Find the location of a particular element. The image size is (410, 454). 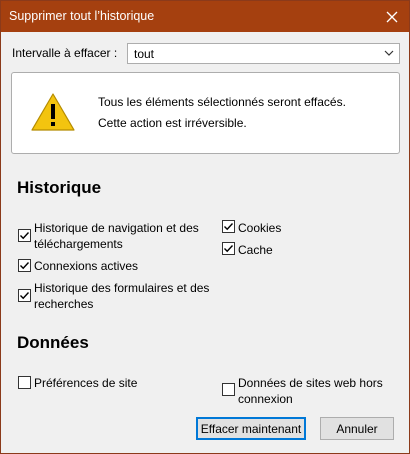

warning-text-line2: Cette action est irréversible. is located at coordinates (172, 123).